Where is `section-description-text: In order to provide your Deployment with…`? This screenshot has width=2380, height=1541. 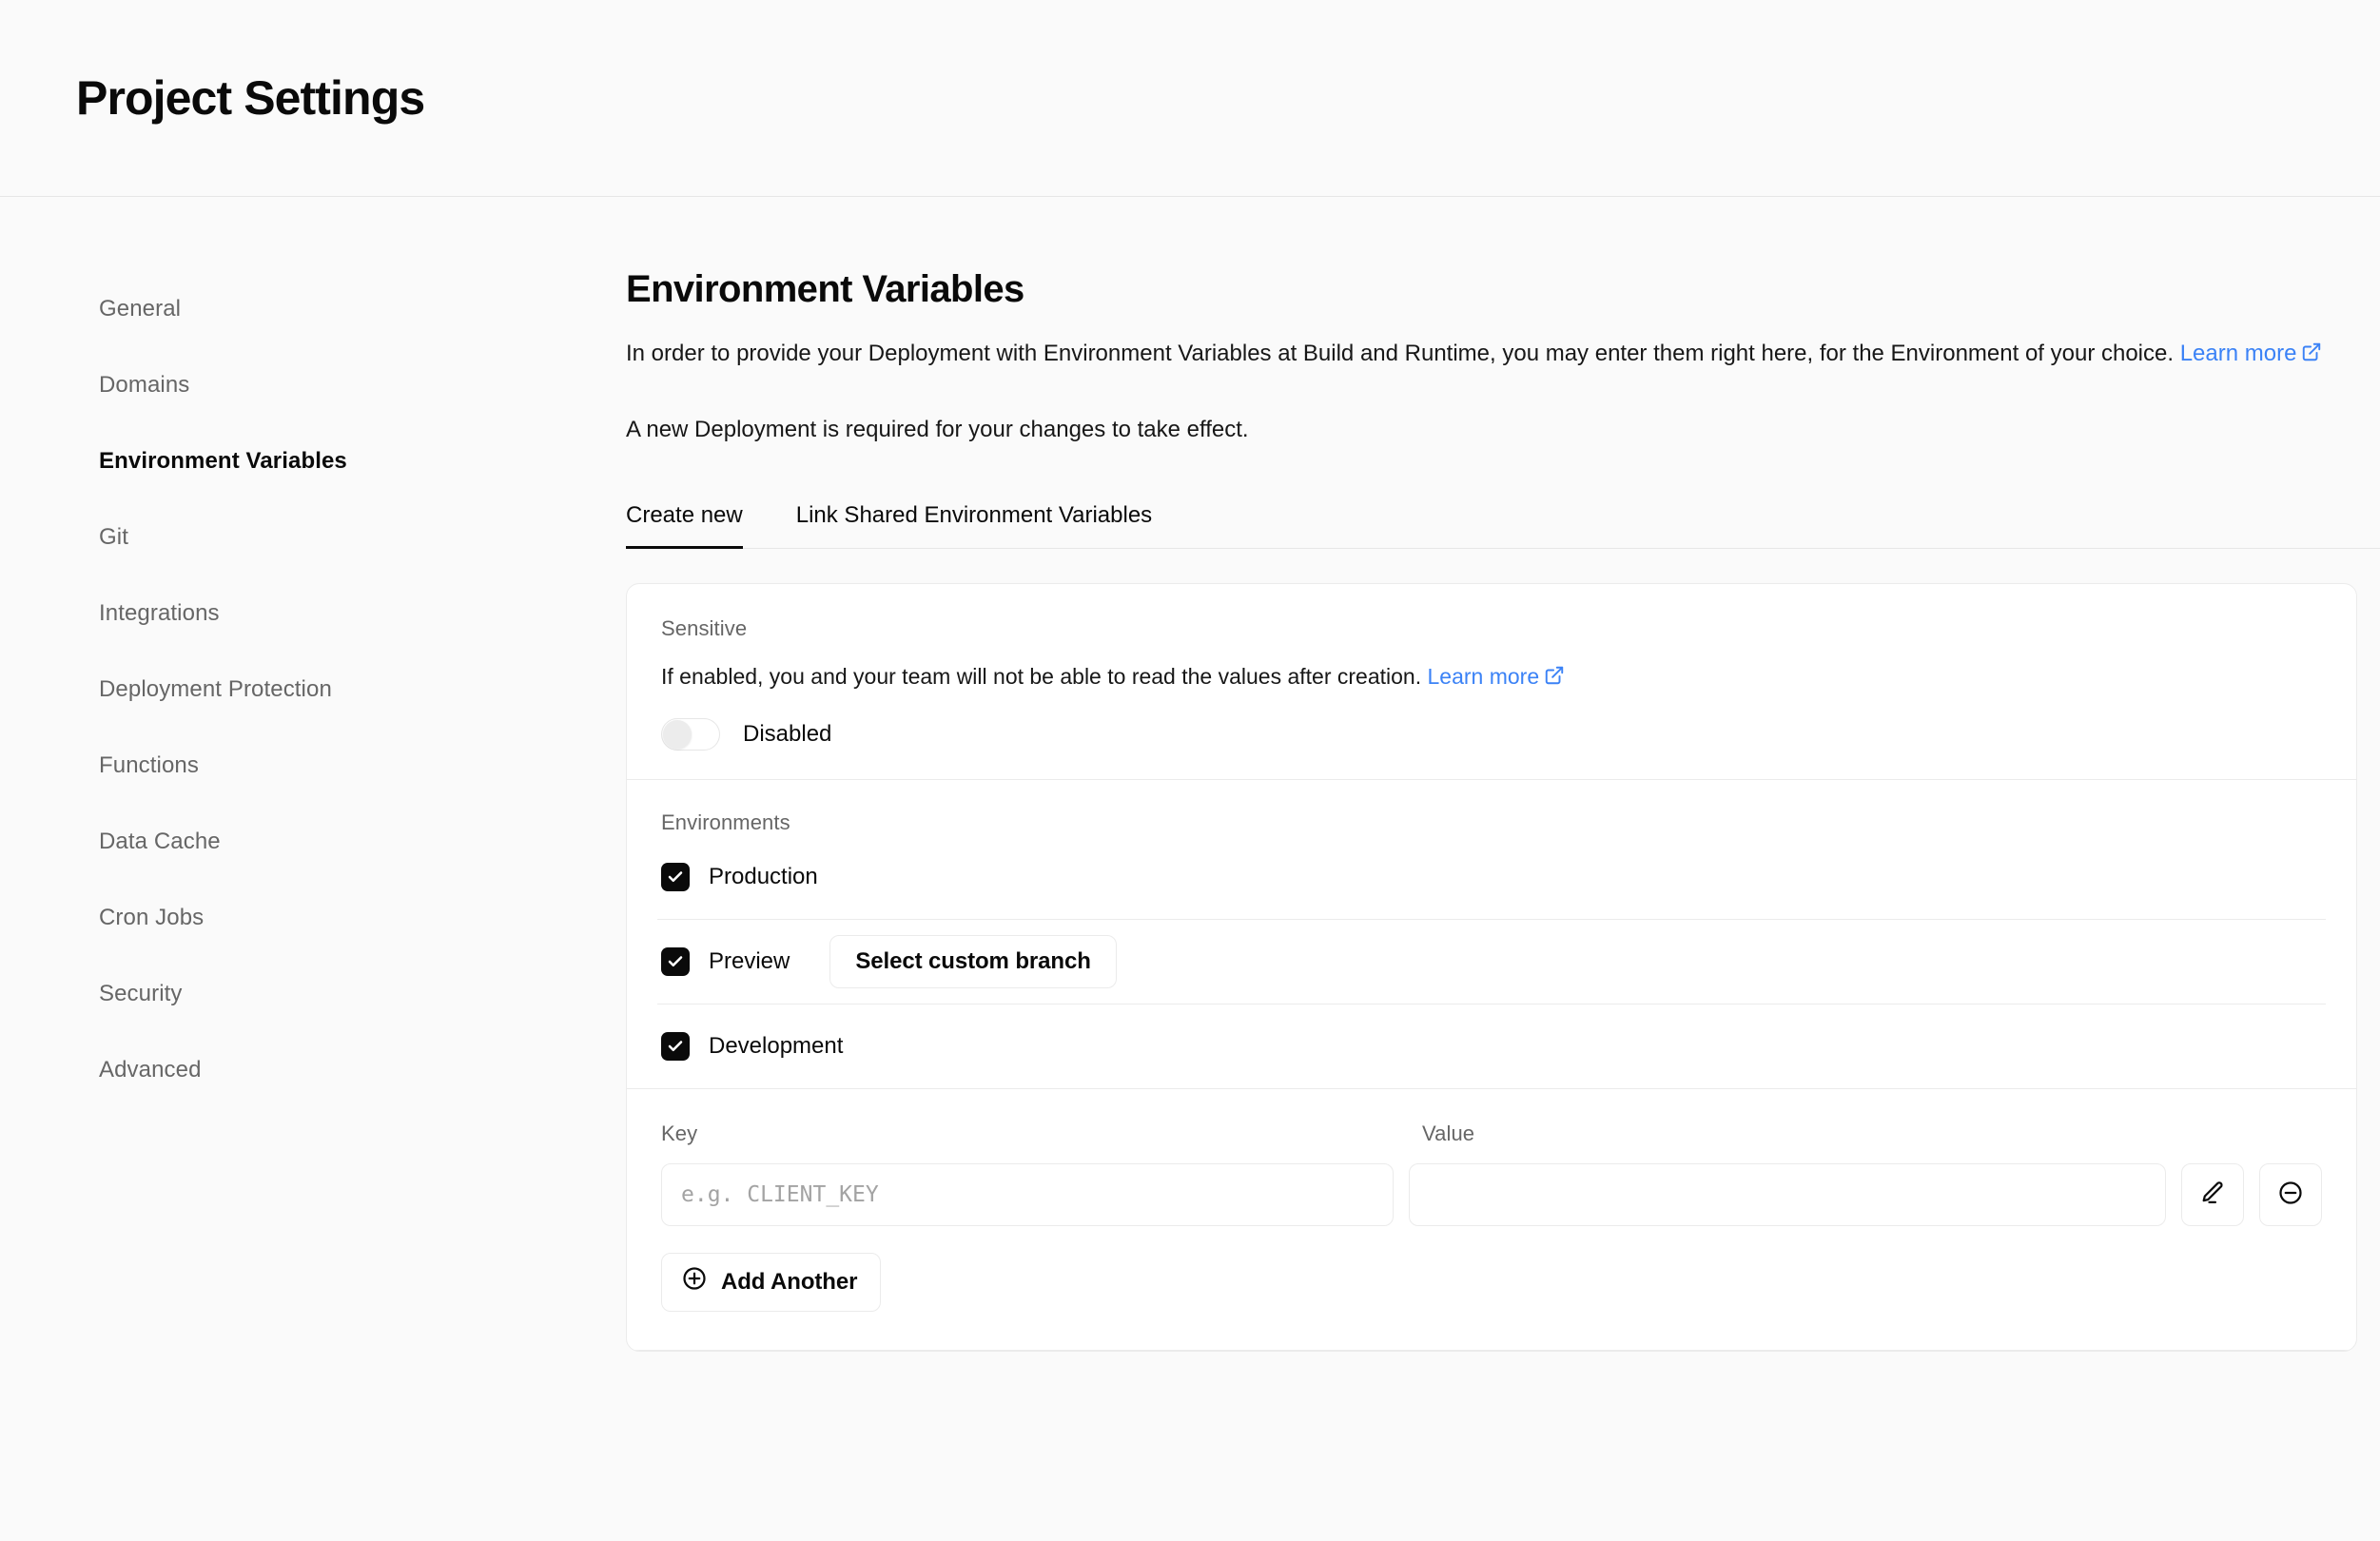 section-description-text: In order to provide your Deployment with… is located at coordinates (1403, 354).